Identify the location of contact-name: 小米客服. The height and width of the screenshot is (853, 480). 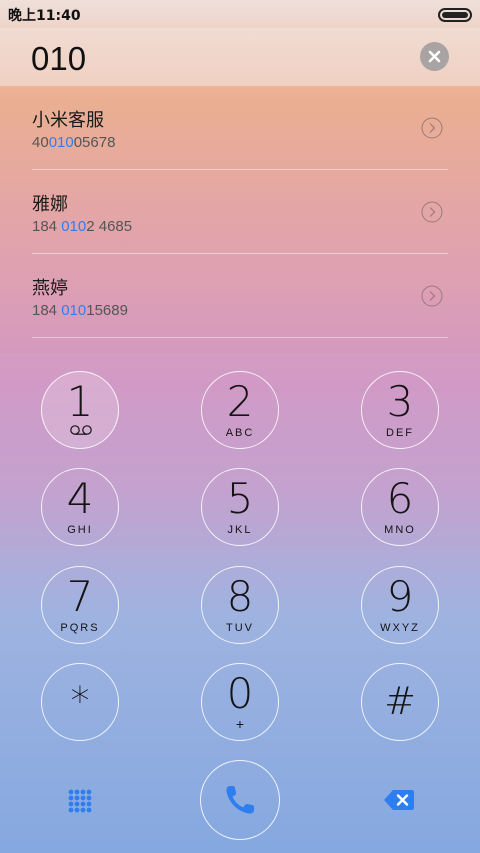
(68, 120).